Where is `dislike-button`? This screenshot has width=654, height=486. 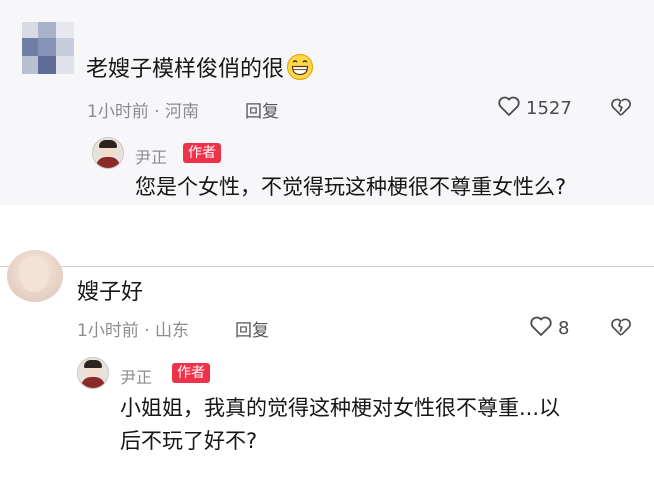
dislike-button is located at coordinates (621, 109).